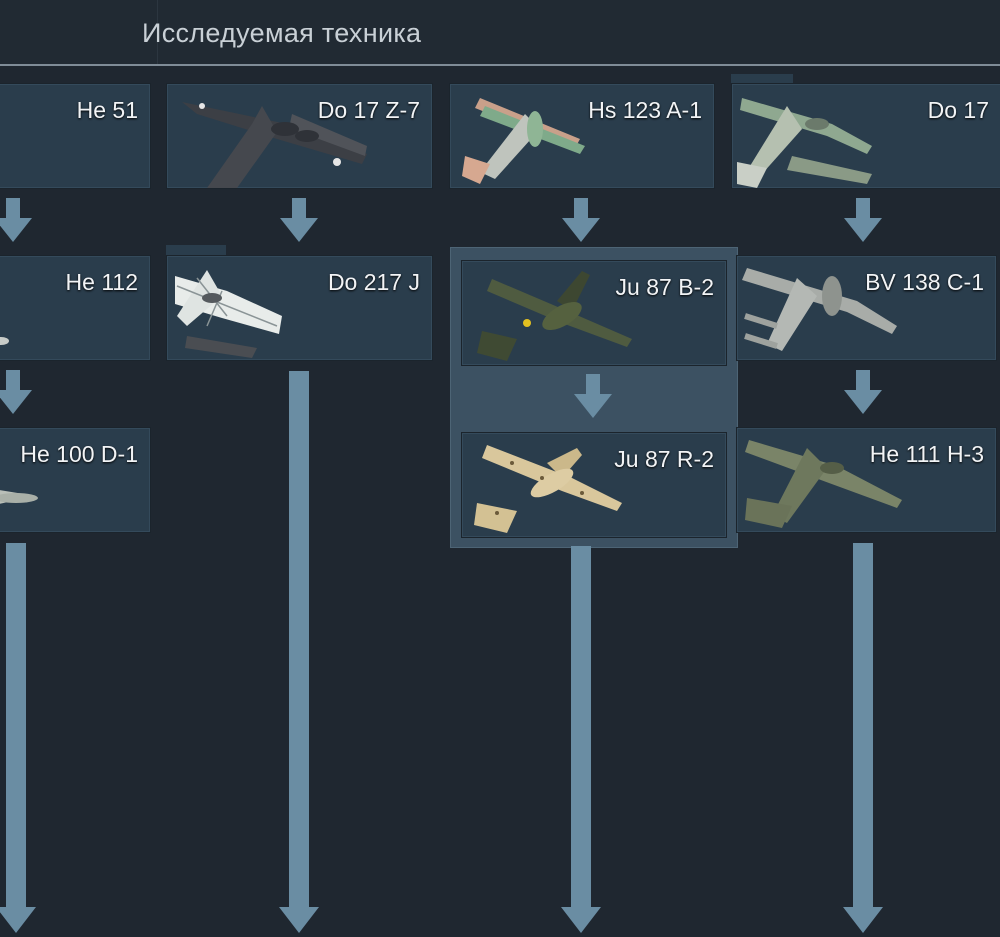  I want to click on vehicle-card-do217j: Do 217 J, so click(299, 308).